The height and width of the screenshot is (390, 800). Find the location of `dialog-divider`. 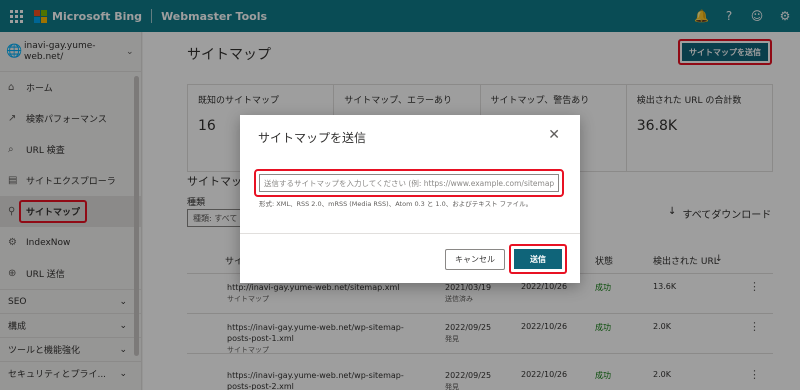

dialog-divider is located at coordinates (410, 233).